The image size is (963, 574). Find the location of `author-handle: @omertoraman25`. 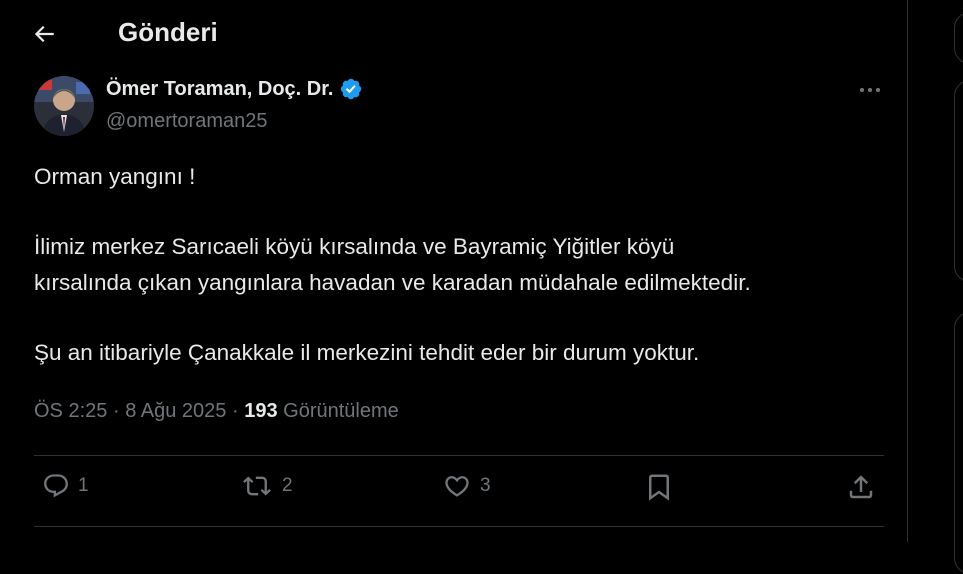

author-handle: @omertoraman25 is located at coordinates (186, 121).